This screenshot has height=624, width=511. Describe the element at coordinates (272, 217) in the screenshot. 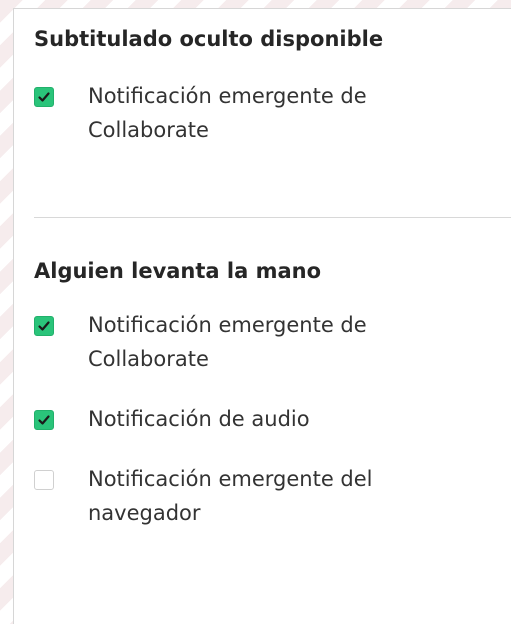

I see `divider` at that location.